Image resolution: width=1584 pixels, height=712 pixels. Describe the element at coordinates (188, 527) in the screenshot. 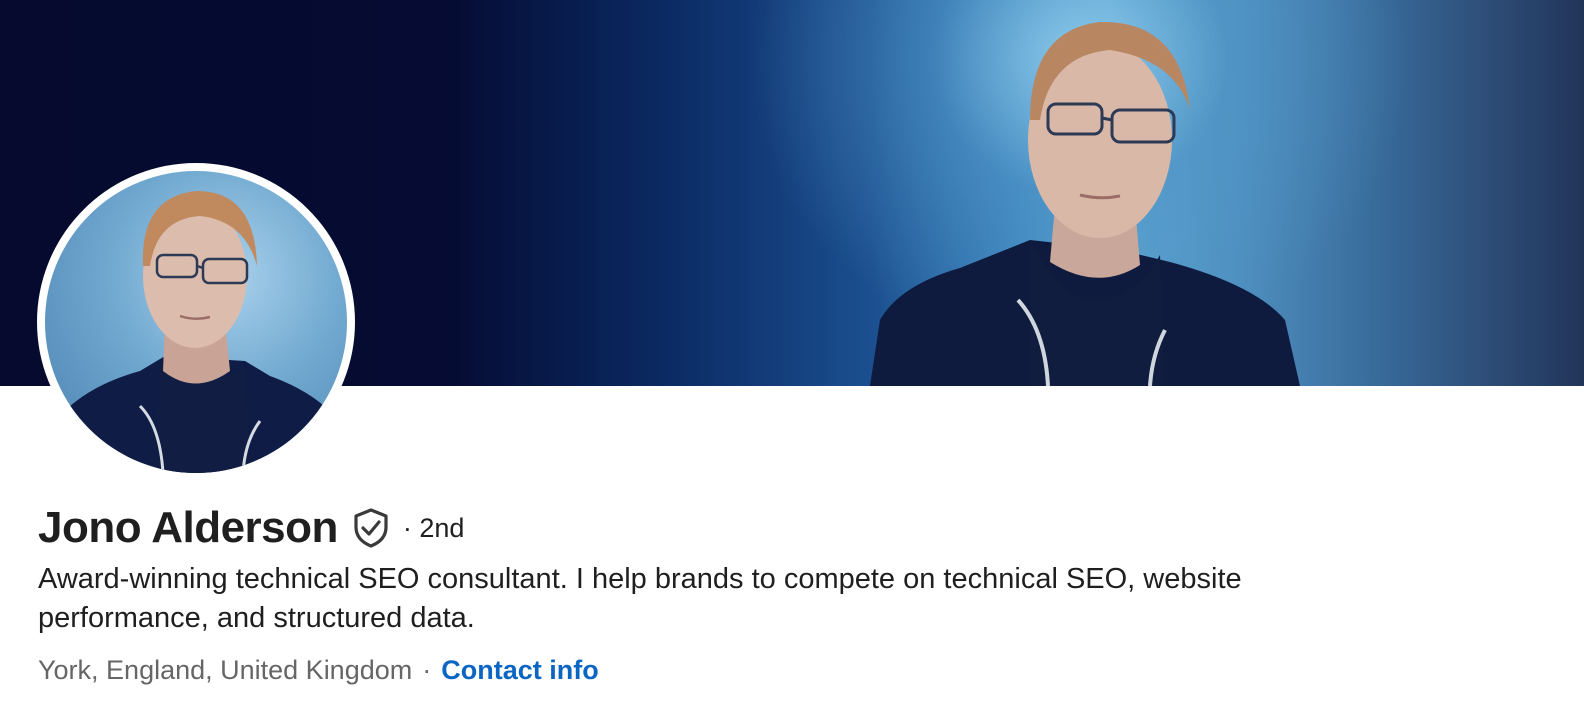

I see `profile-name: Jono Alderson` at that location.